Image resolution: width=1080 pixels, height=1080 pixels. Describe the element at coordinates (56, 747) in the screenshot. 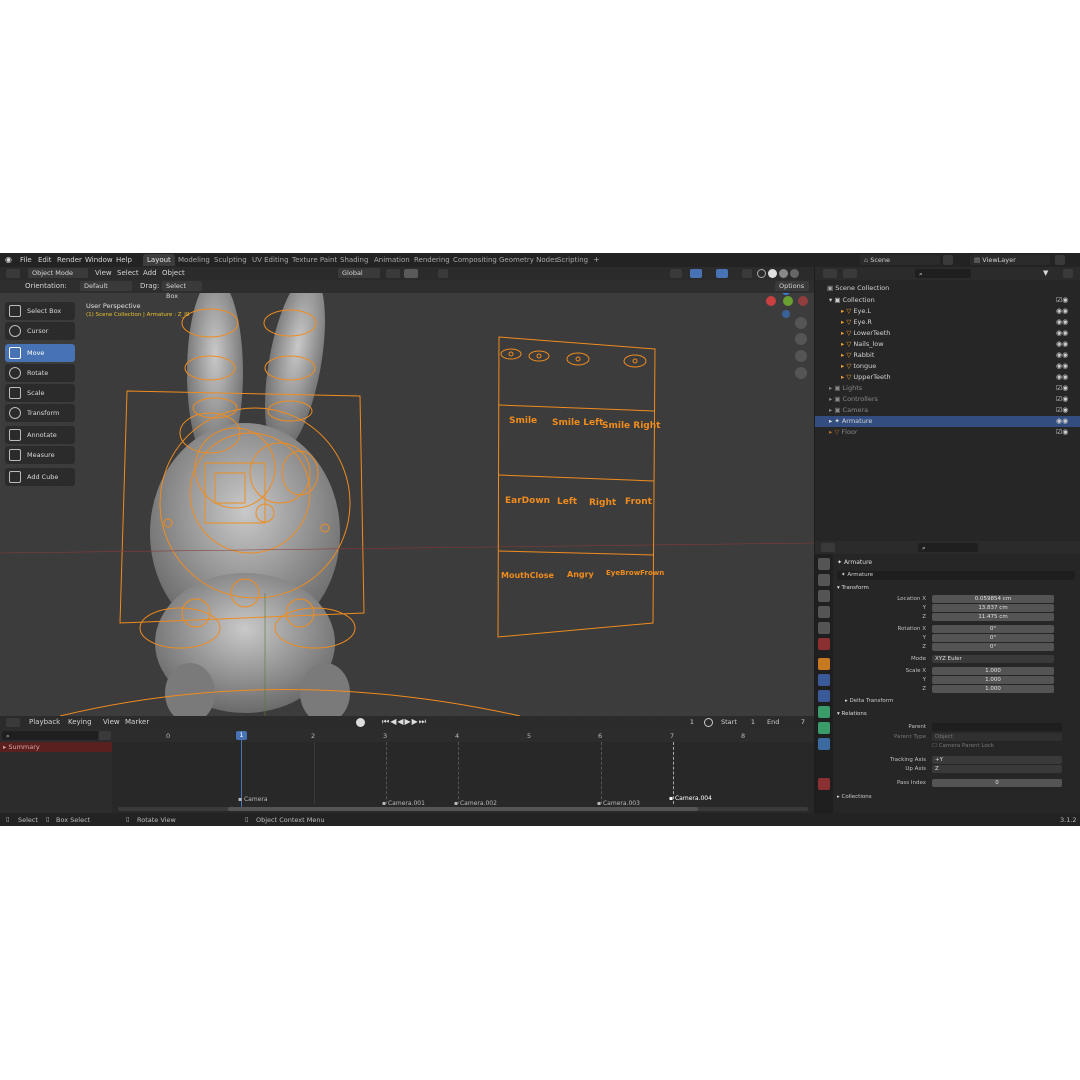

I see `summary-channel: ▸ Summary` at that location.